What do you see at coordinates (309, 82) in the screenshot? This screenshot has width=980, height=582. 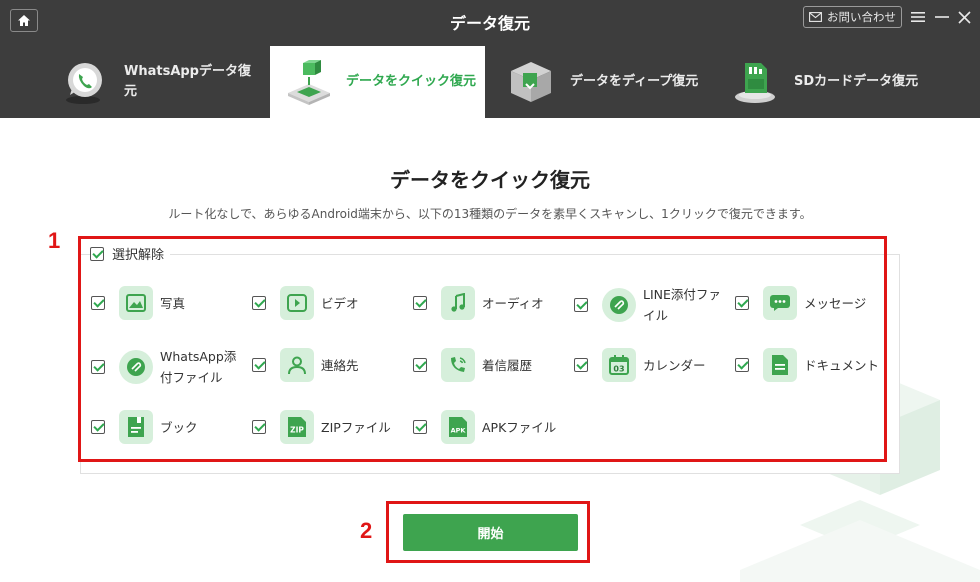 I see `quick-restore-icon` at bounding box center [309, 82].